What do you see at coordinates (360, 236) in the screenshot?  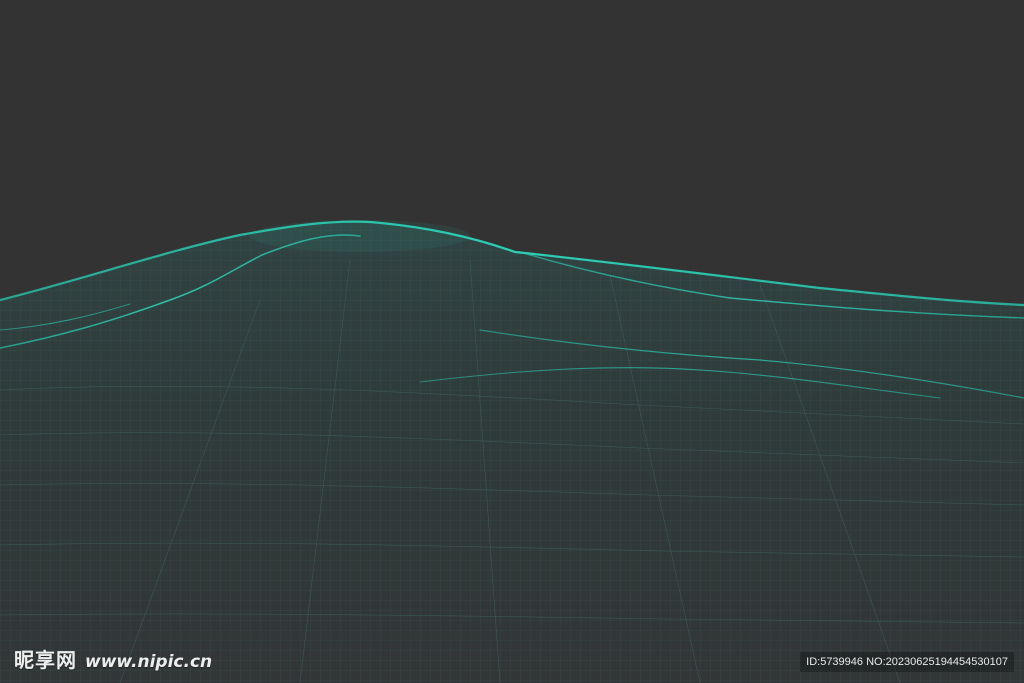 I see `peak-glow` at bounding box center [360, 236].